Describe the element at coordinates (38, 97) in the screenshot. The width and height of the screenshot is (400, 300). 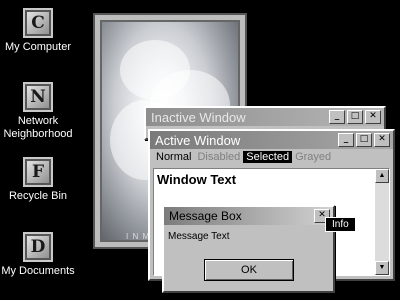
I see `network-icon: N` at that location.